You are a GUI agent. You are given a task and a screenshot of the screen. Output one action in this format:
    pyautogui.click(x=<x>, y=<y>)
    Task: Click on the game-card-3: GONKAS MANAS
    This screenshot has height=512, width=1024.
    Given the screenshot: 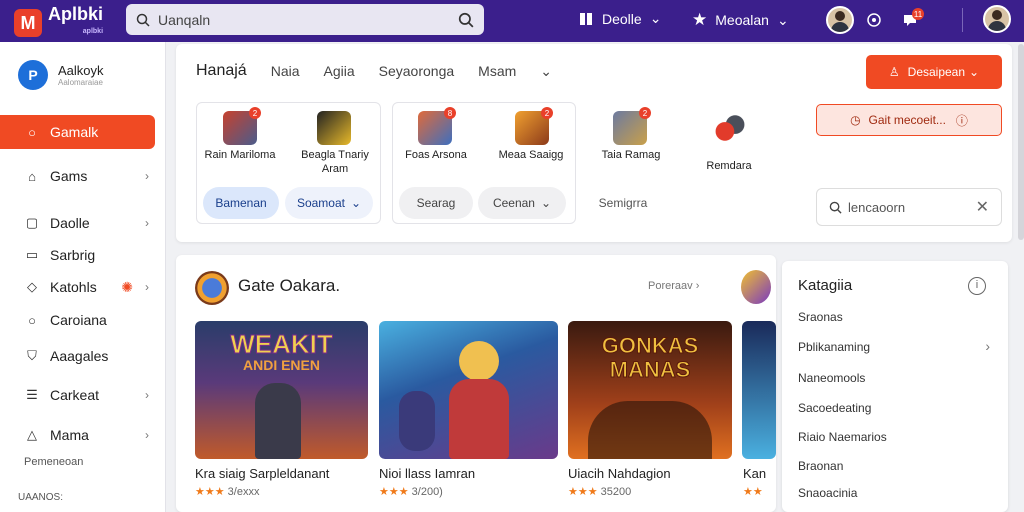 What is the action you would take?
    pyautogui.click(x=650, y=390)
    